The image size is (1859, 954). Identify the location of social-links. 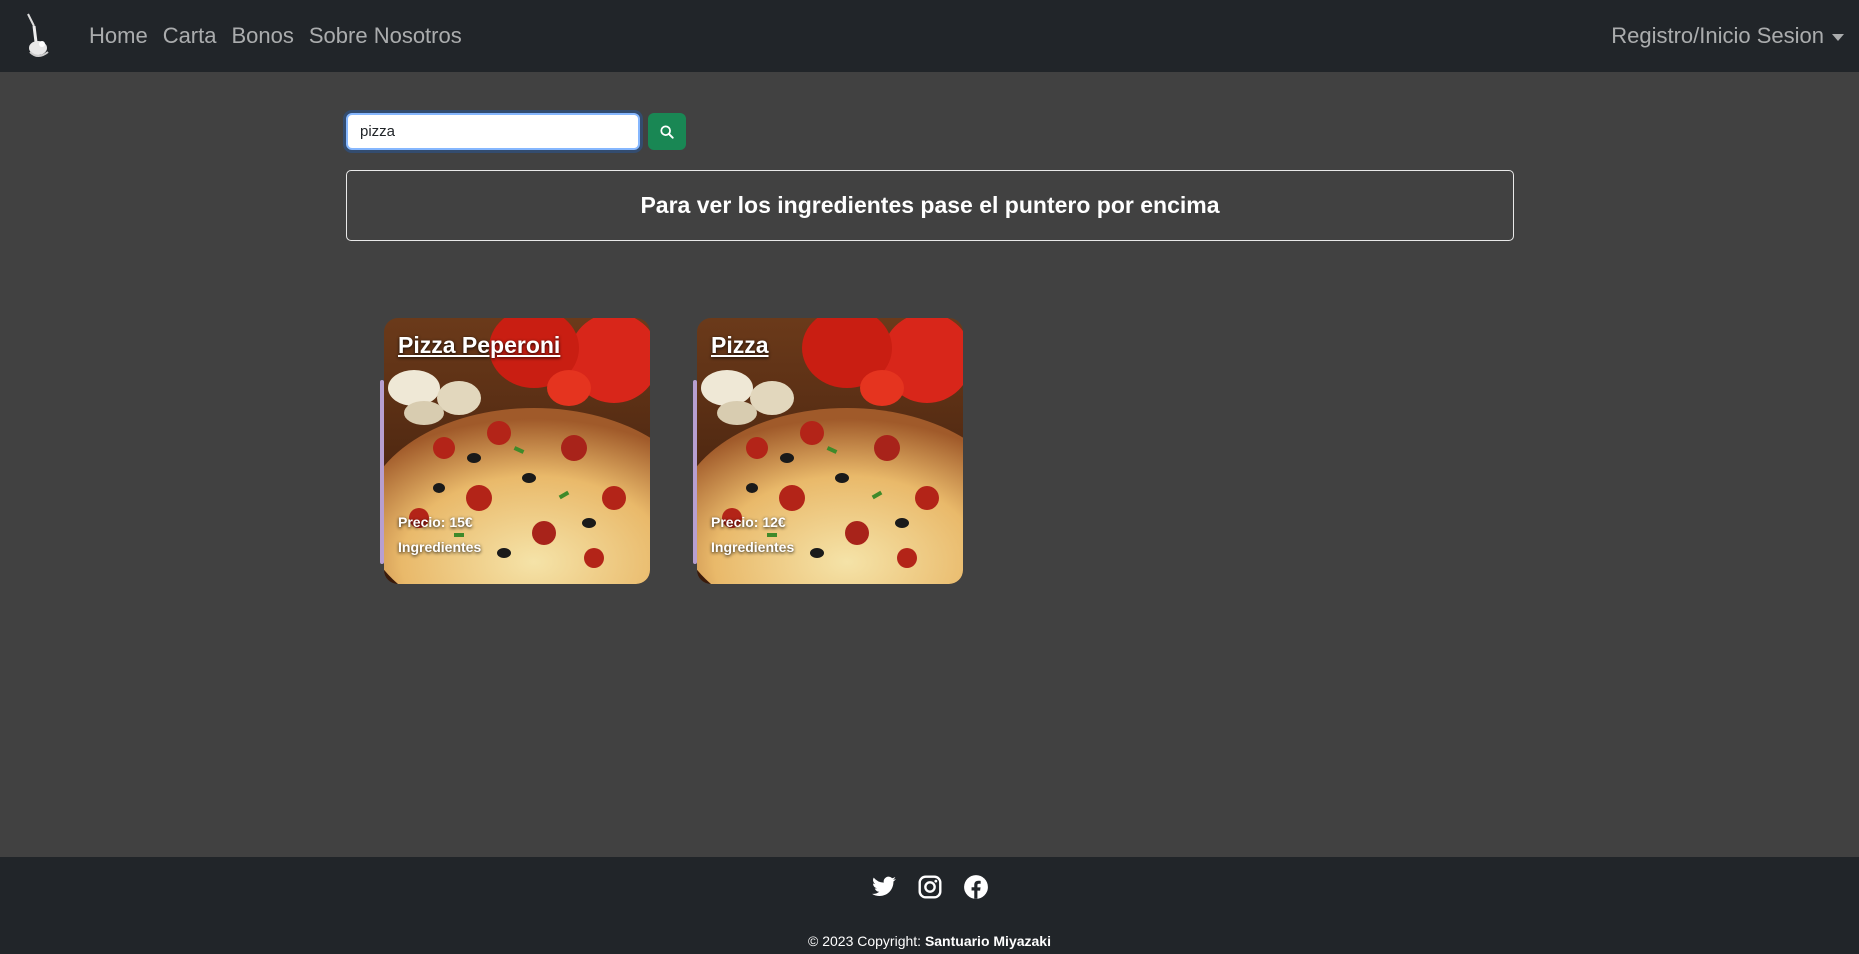
(929, 887).